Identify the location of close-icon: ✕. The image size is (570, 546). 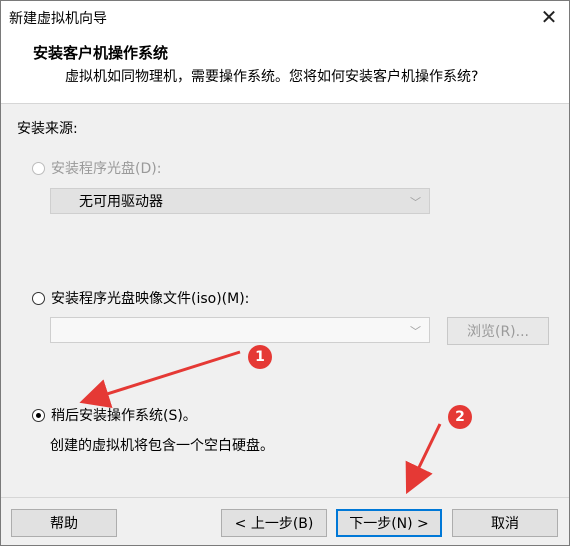
(549, 17).